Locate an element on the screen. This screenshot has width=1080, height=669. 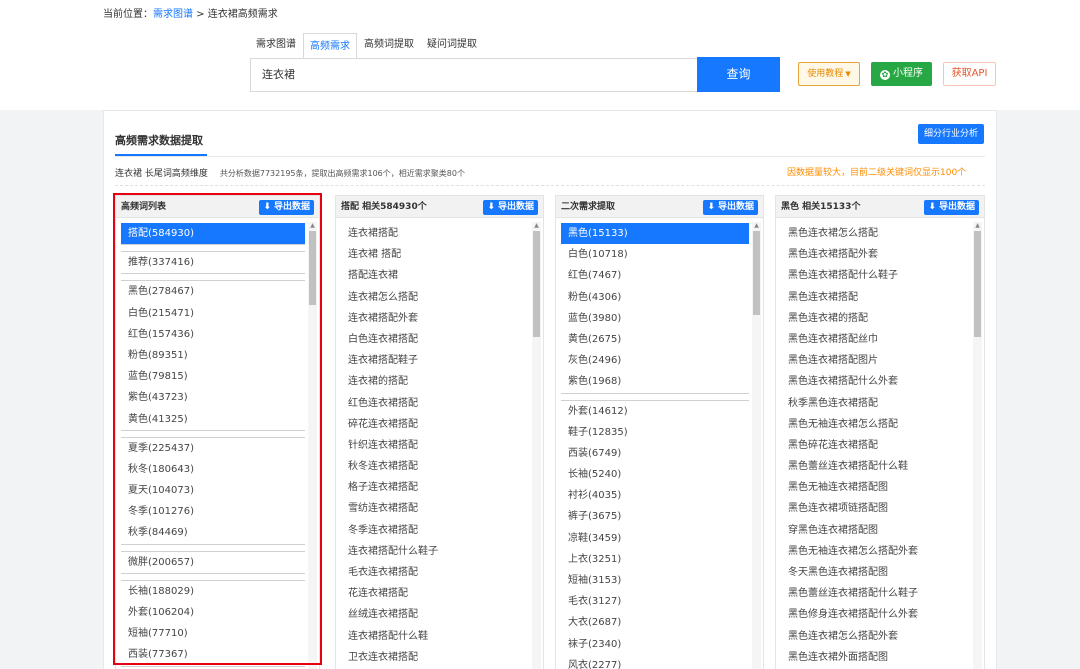
list-item: 粉色(89351) is located at coordinates (213, 355).